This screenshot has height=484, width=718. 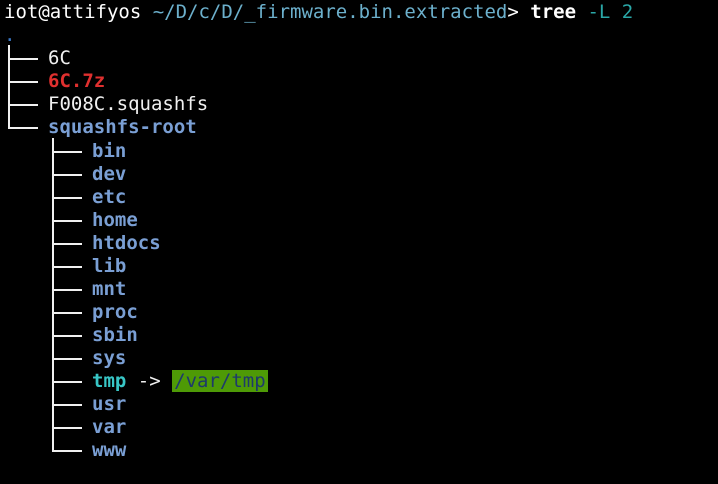 What do you see at coordinates (109, 289) in the screenshot?
I see `tree-child-directory: mnt` at bounding box center [109, 289].